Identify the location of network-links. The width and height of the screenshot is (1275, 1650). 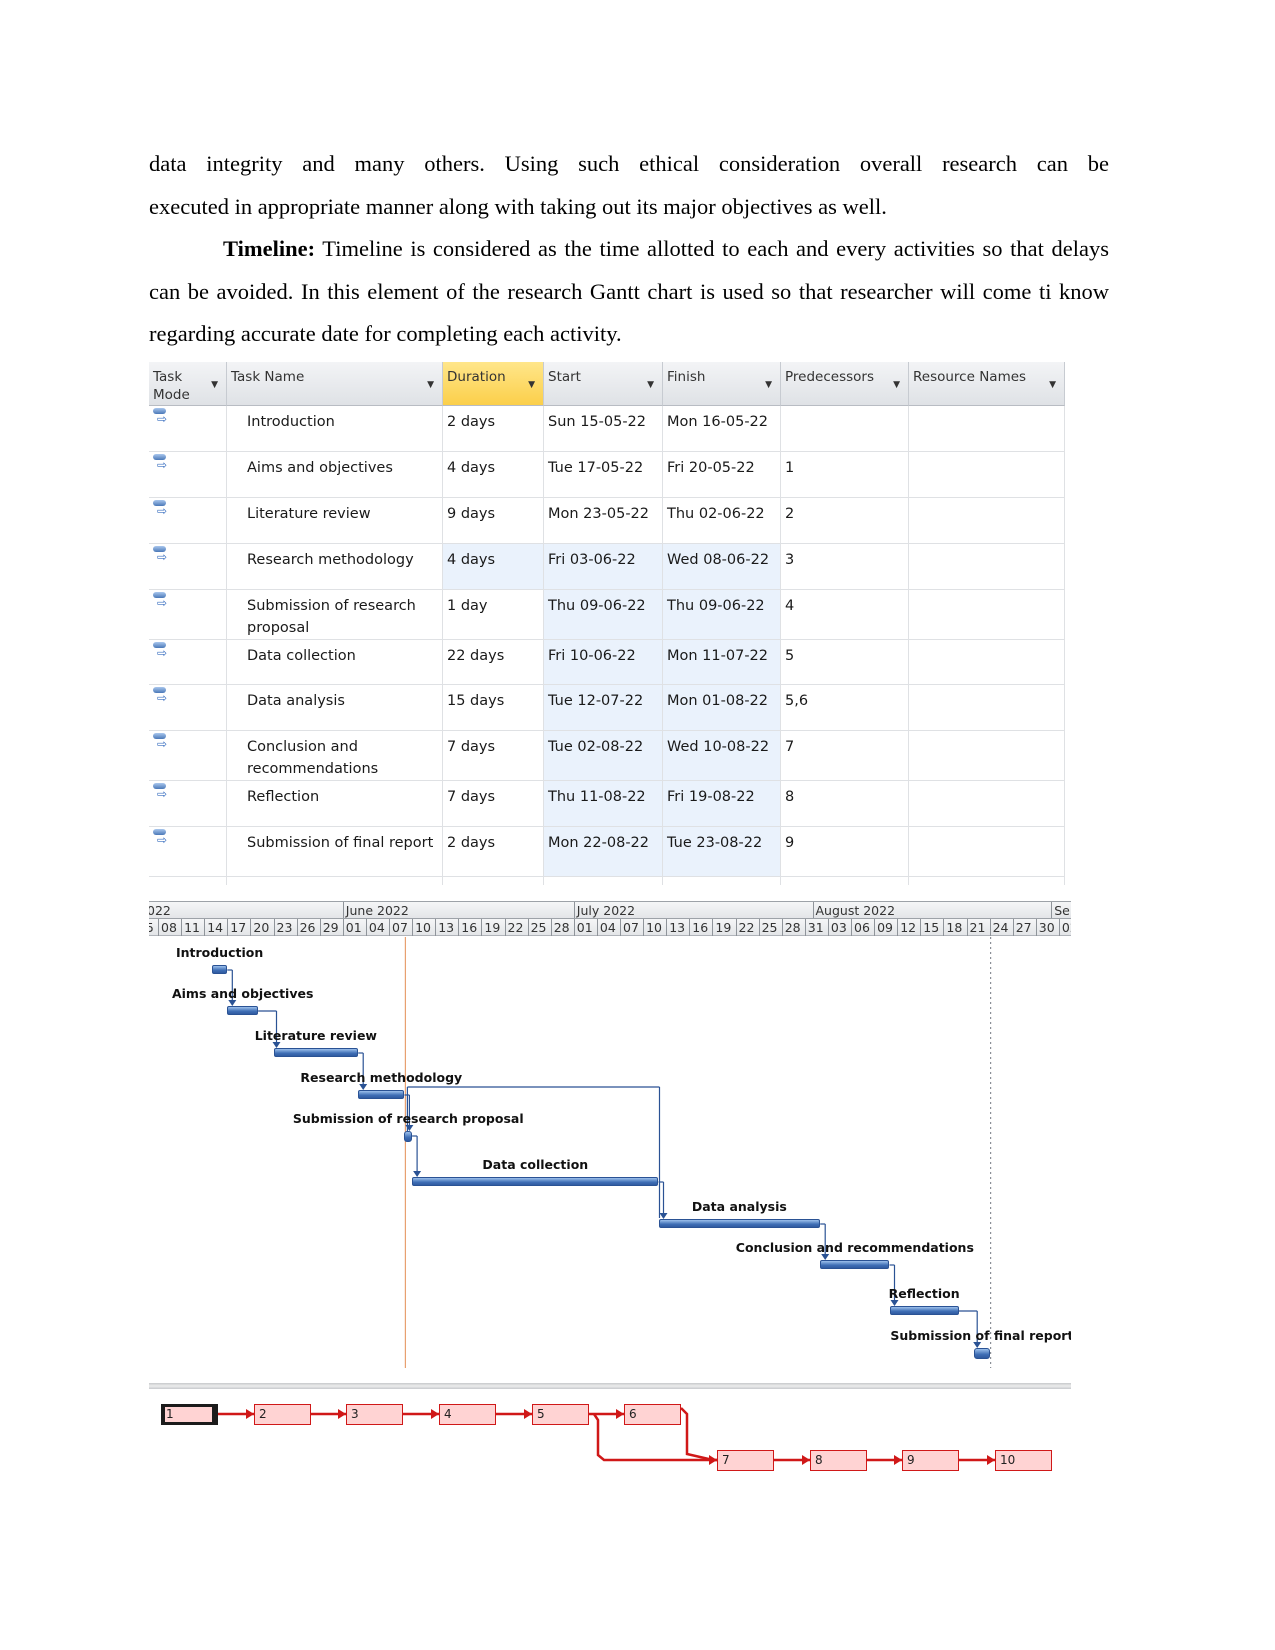
(606, 1436).